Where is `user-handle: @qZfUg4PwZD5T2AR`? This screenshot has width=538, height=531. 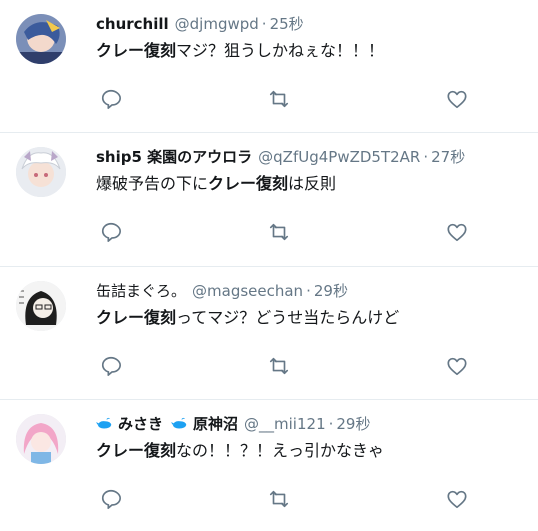 user-handle: @qZfUg4PwZD5T2AR is located at coordinates (339, 157).